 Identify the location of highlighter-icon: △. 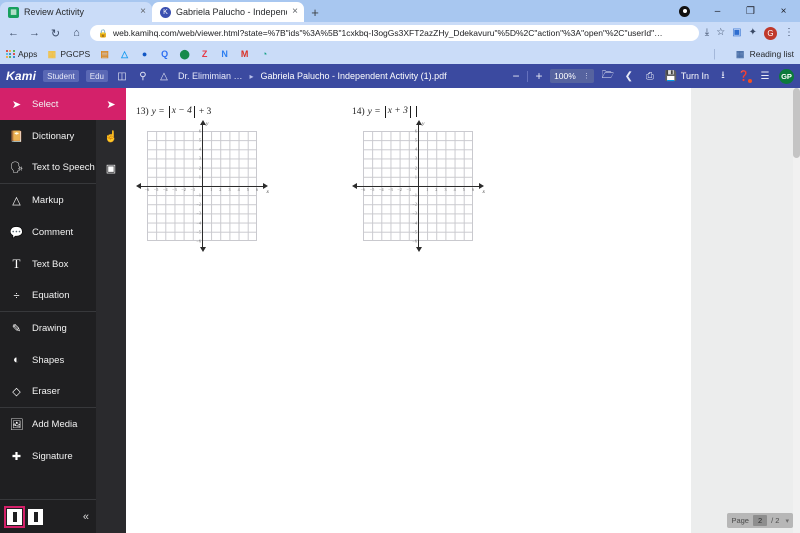
(16, 200).